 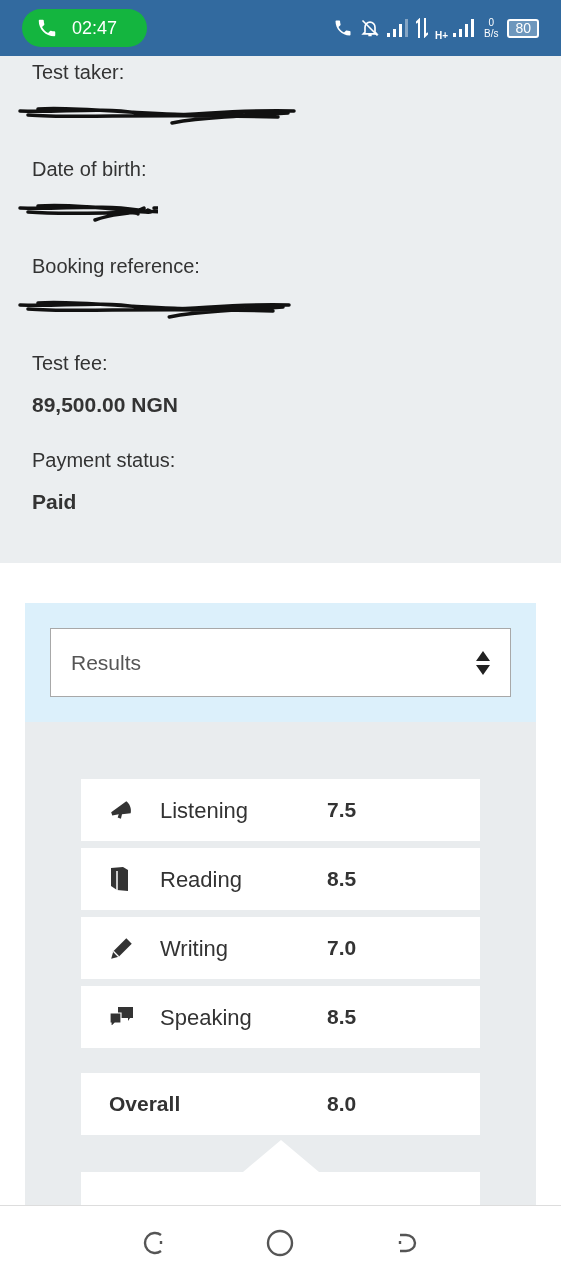 I want to click on score-label: Reading, so click(x=201, y=879).